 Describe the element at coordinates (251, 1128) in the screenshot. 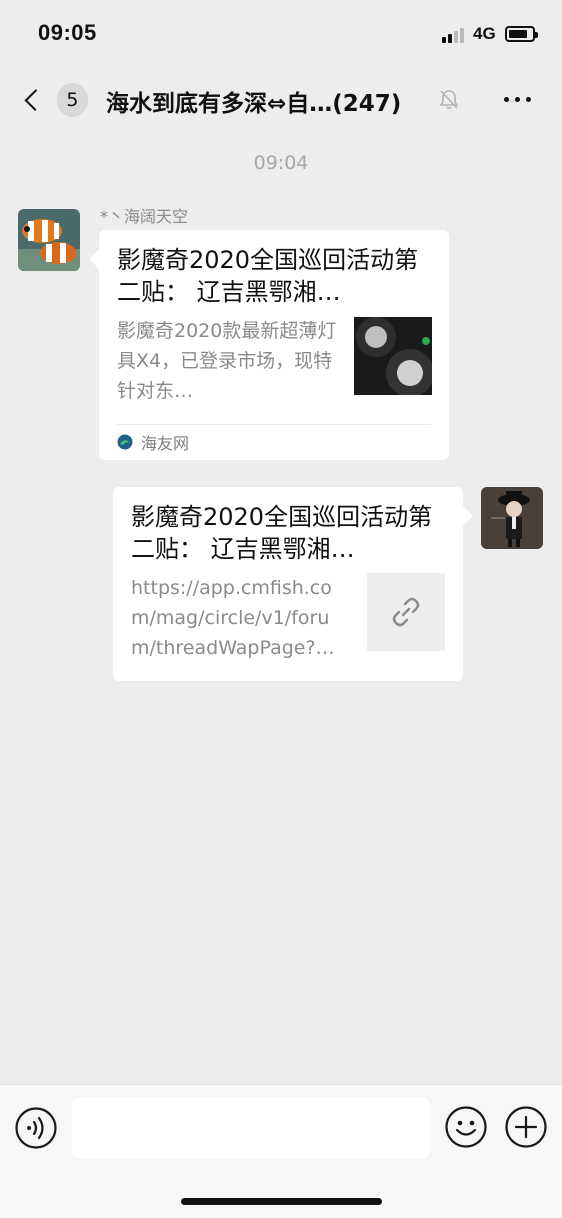

I see `message-input` at that location.